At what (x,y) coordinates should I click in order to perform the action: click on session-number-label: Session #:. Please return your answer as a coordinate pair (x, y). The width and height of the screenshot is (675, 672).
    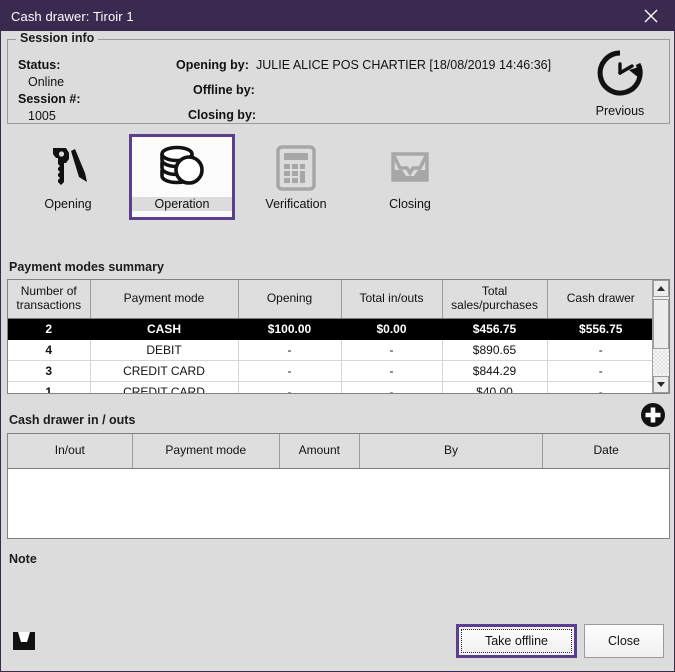
    Looking at the image, I should click on (49, 99).